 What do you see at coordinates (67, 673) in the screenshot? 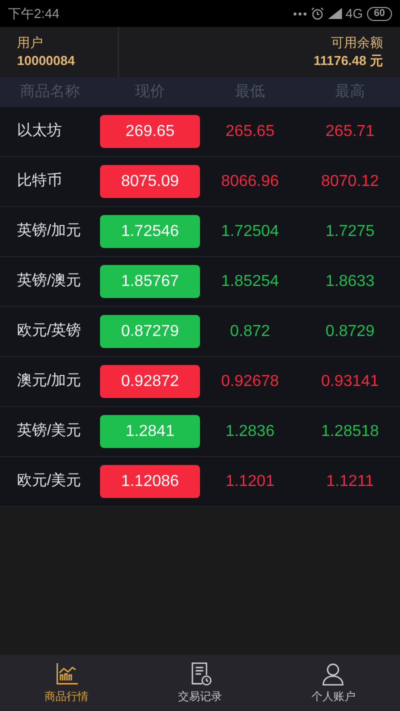
I see `line-chart-icon` at bounding box center [67, 673].